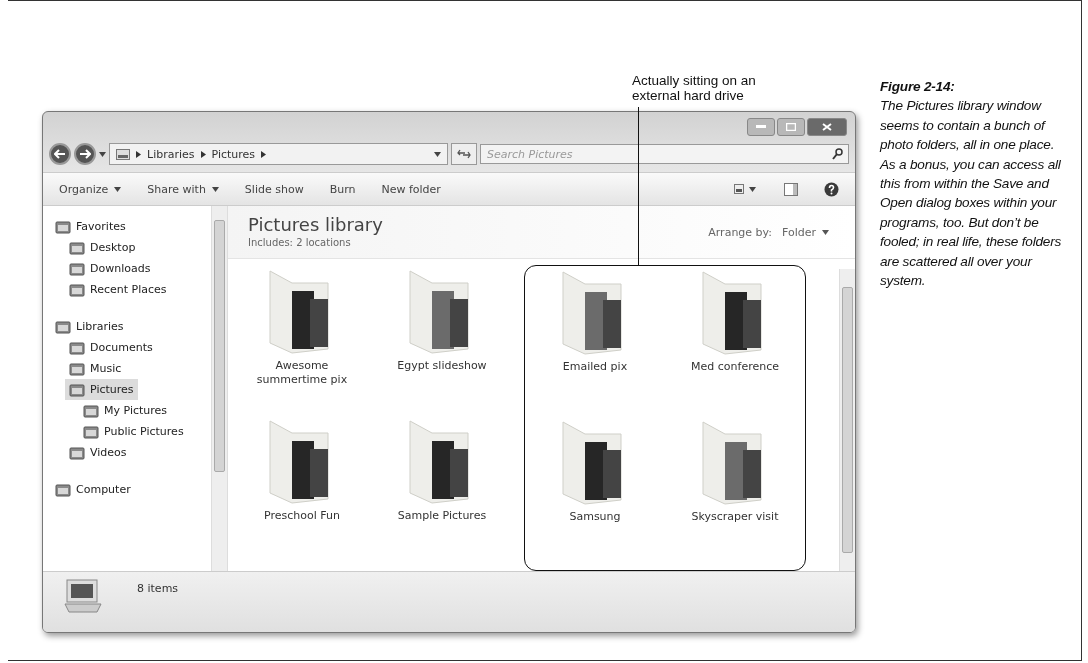 The width and height of the screenshot is (1088, 663). What do you see at coordinates (183, 189) in the screenshot?
I see `toolbar-button: Share with` at bounding box center [183, 189].